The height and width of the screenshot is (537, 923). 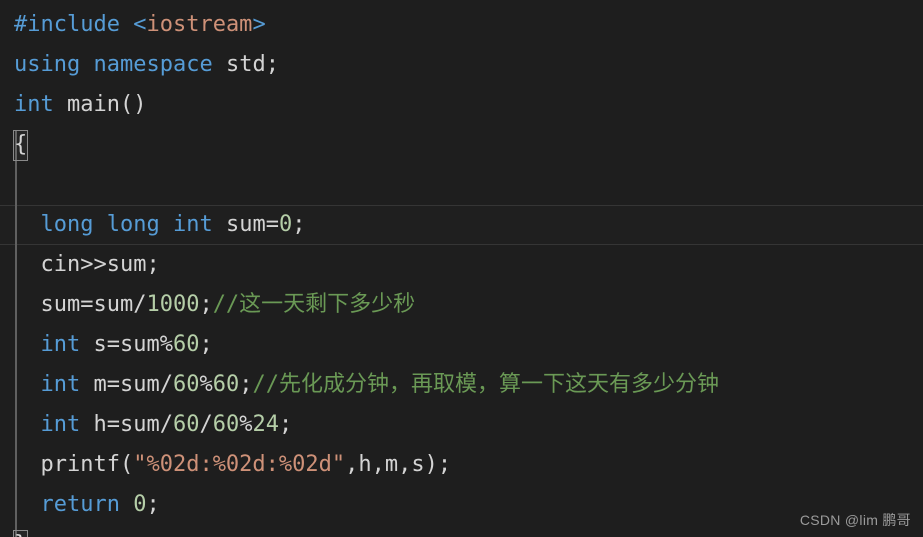 I want to click on code-line: {, so click(x=461, y=145).